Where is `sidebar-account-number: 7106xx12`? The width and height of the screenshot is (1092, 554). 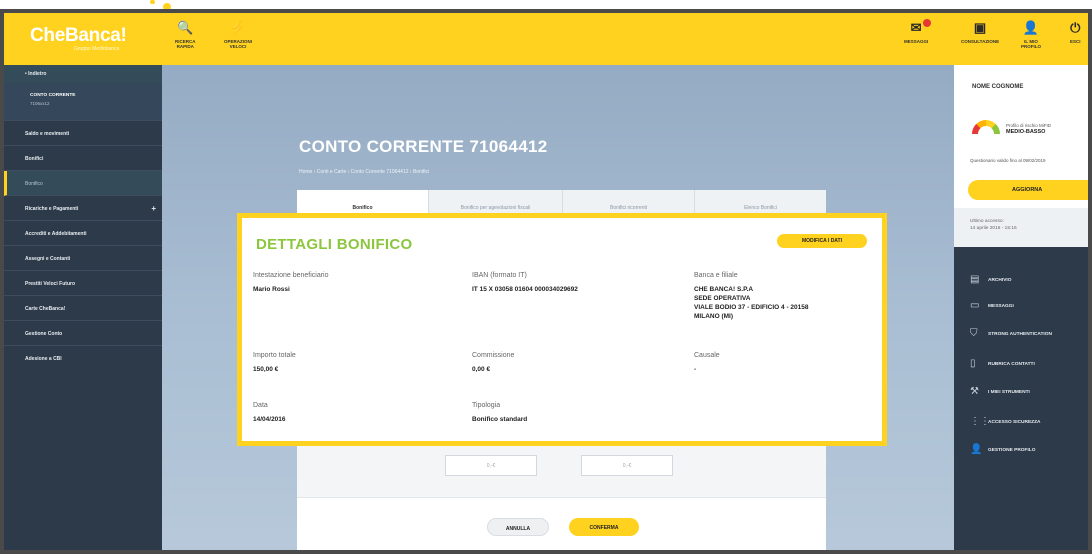
sidebar-account-number: 7106xx12 is located at coordinates (40, 103).